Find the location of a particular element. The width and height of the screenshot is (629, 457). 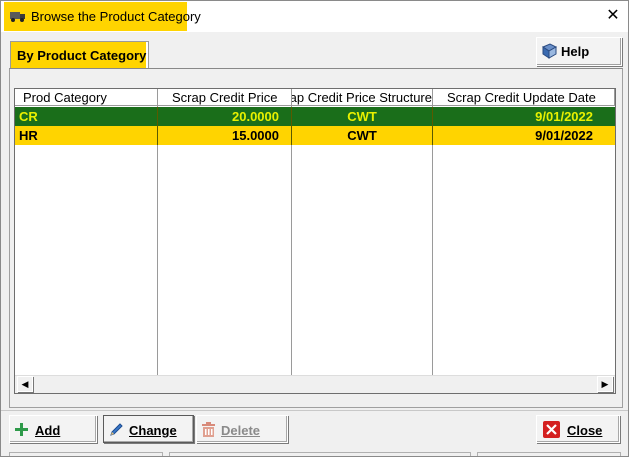

column-header-prod-category: Prod Category is located at coordinates (86, 97).